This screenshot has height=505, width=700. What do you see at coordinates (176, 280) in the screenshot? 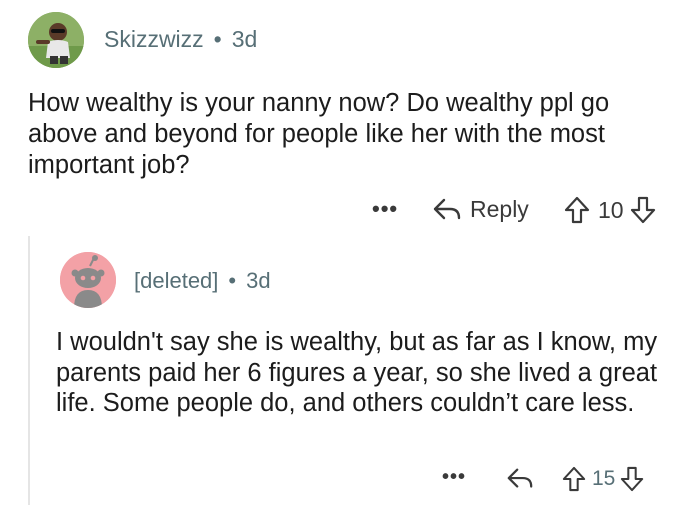
I see `author-name: [deleted]` at bounding box center [176, 280].